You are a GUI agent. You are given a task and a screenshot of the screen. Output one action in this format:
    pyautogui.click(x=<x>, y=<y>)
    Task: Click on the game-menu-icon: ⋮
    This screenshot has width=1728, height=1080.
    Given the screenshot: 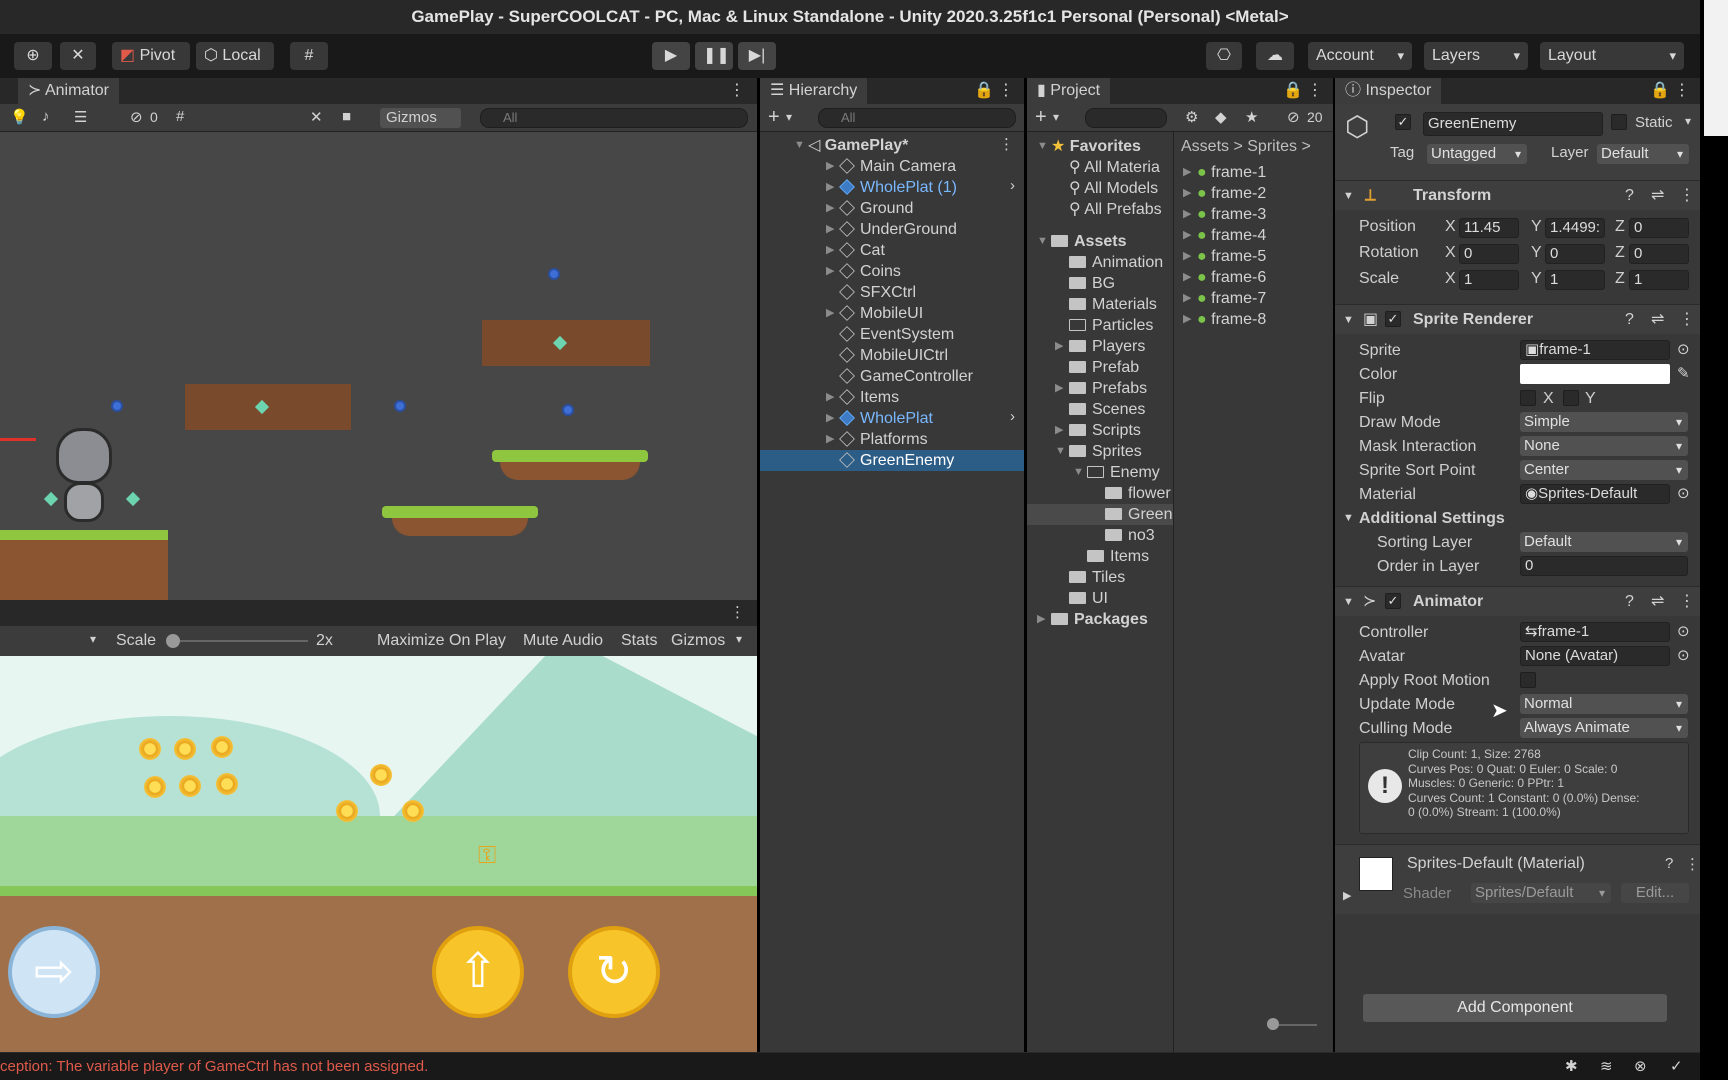 What is the action you would take?
    pyautogui.click(x=737, y=612)
    